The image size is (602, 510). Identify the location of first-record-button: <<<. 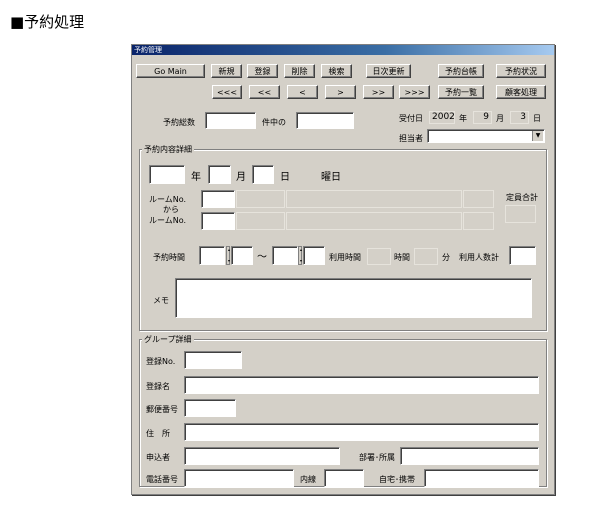
(227, 92).